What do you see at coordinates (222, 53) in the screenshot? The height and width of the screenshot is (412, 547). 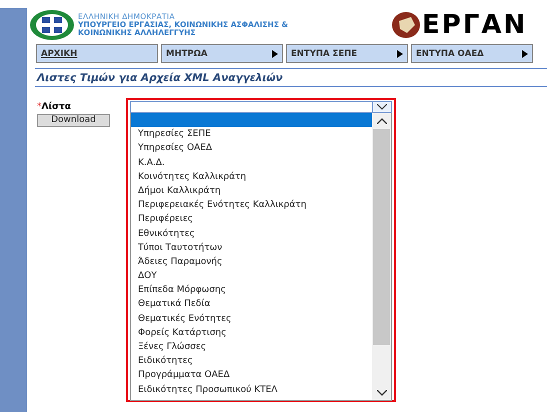 I see `menu-item: ΜΗΤΡΩΑ` at bounding box center [222, 53].